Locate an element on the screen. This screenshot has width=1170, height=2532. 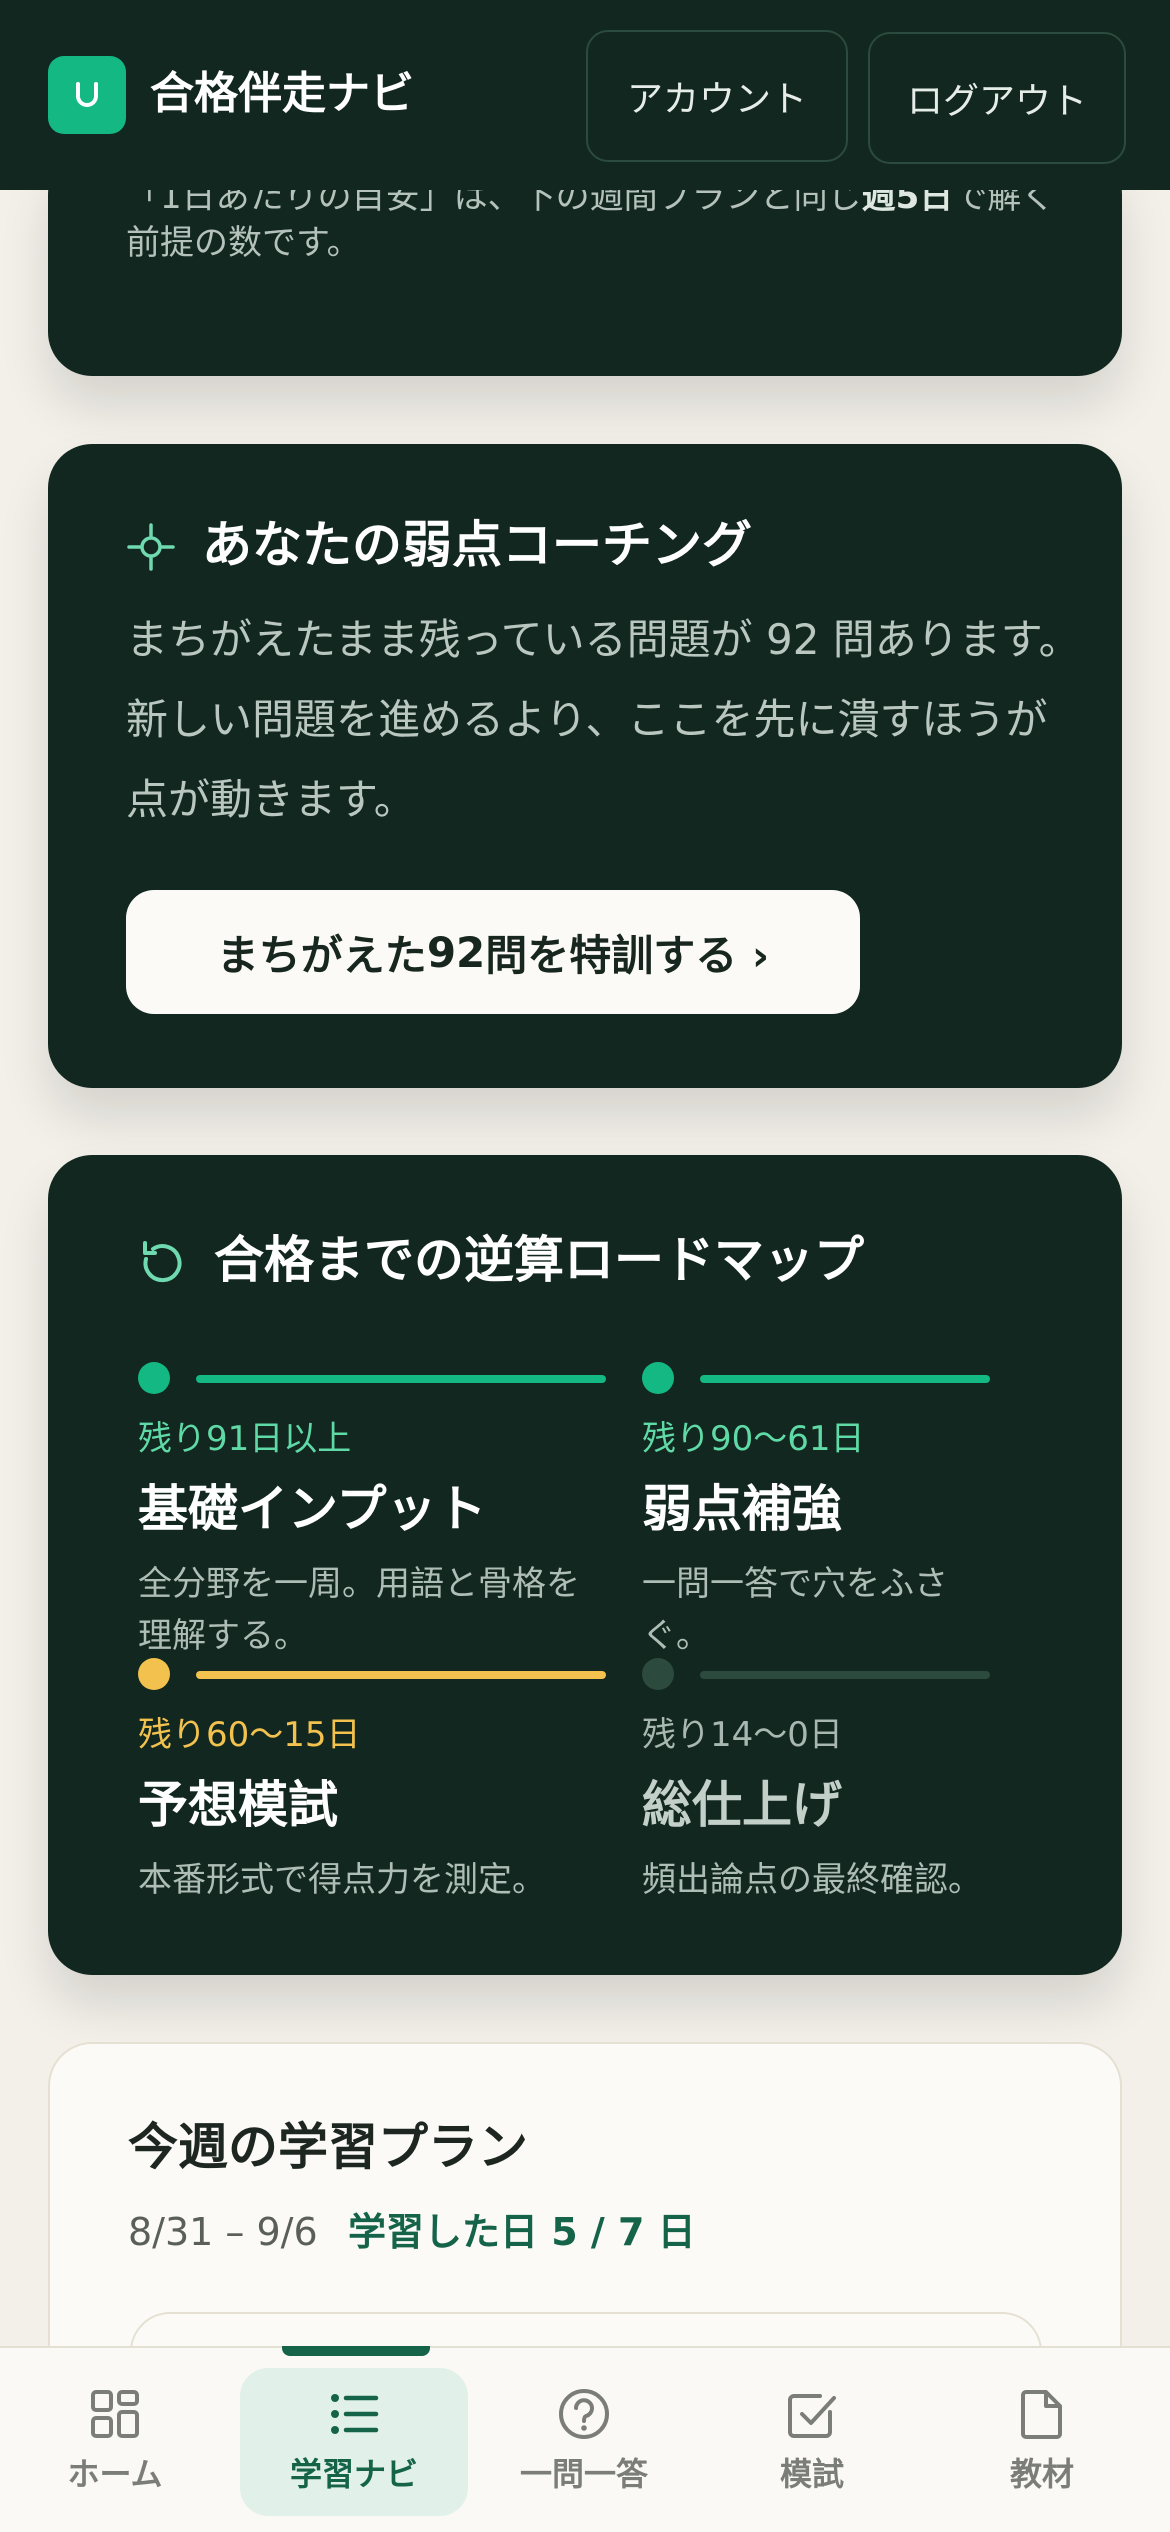
phase-name: 弱点補強 is located at coordinates (742, 1509).